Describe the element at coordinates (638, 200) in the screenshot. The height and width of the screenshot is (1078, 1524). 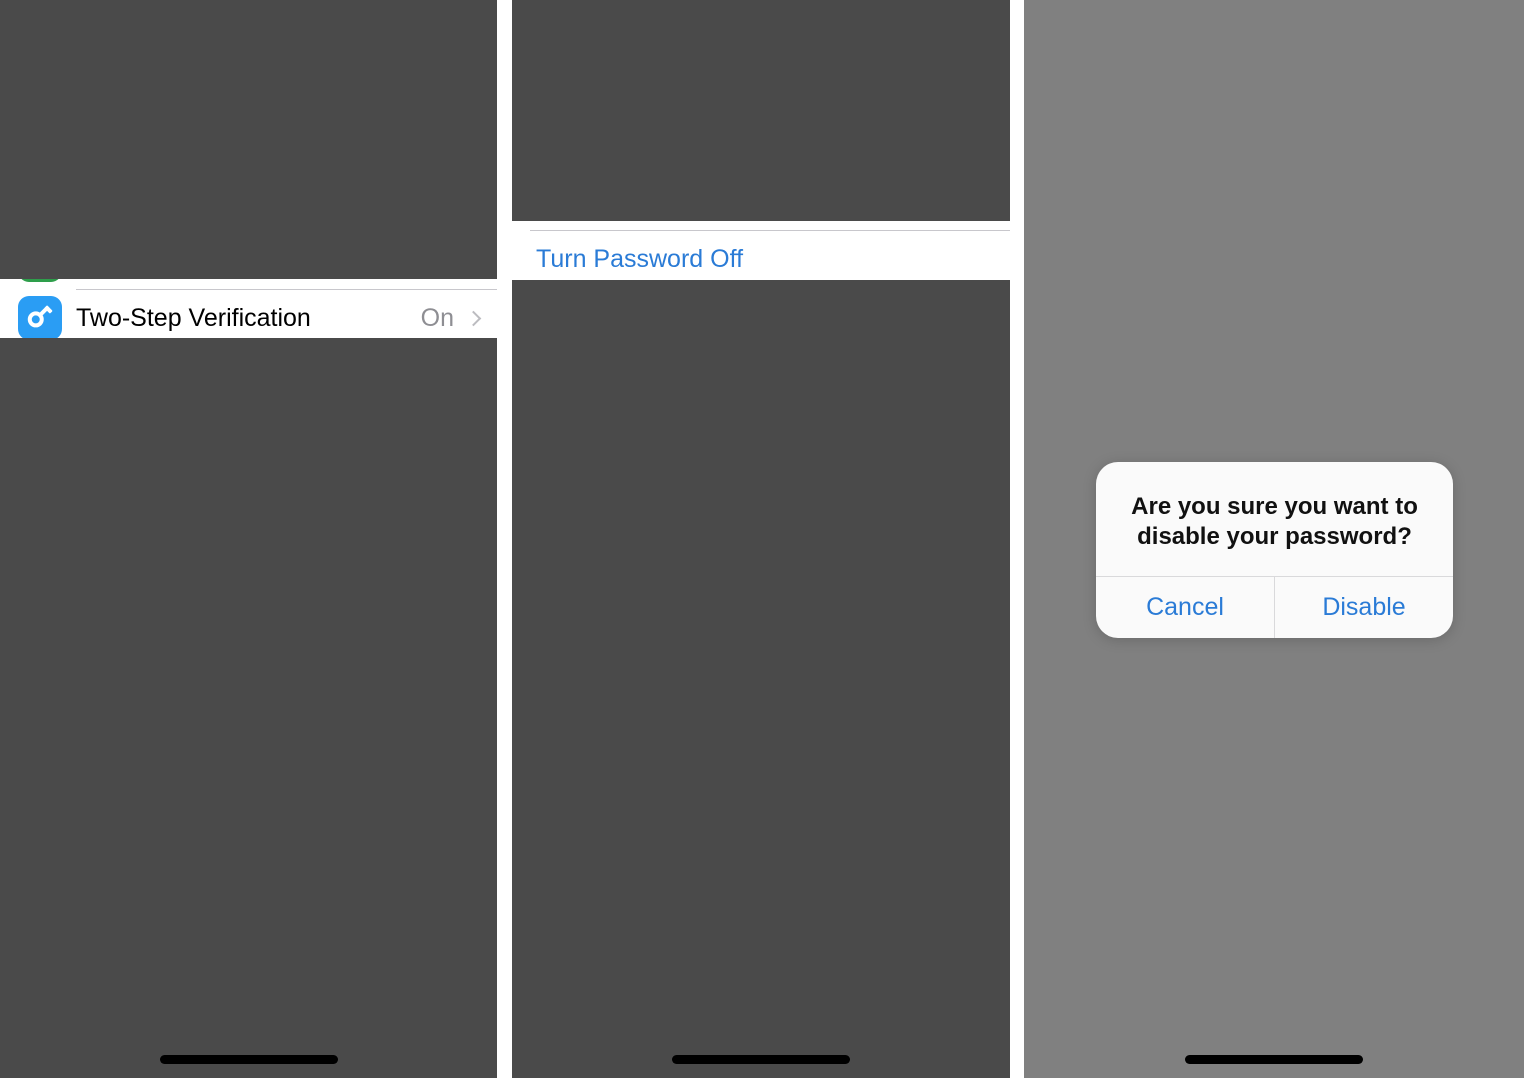
I see `row-label: Change Password` at that location.